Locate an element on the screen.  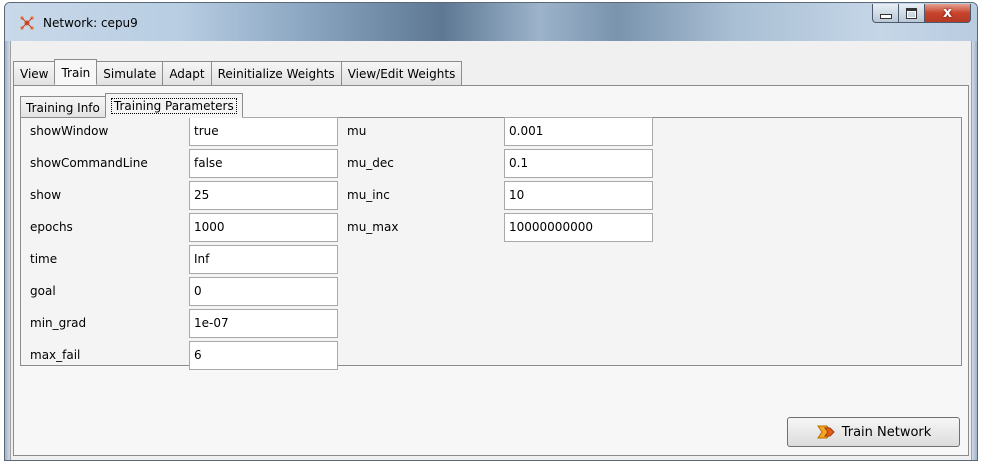
tab-view: View is located at coordinates (34, 73).